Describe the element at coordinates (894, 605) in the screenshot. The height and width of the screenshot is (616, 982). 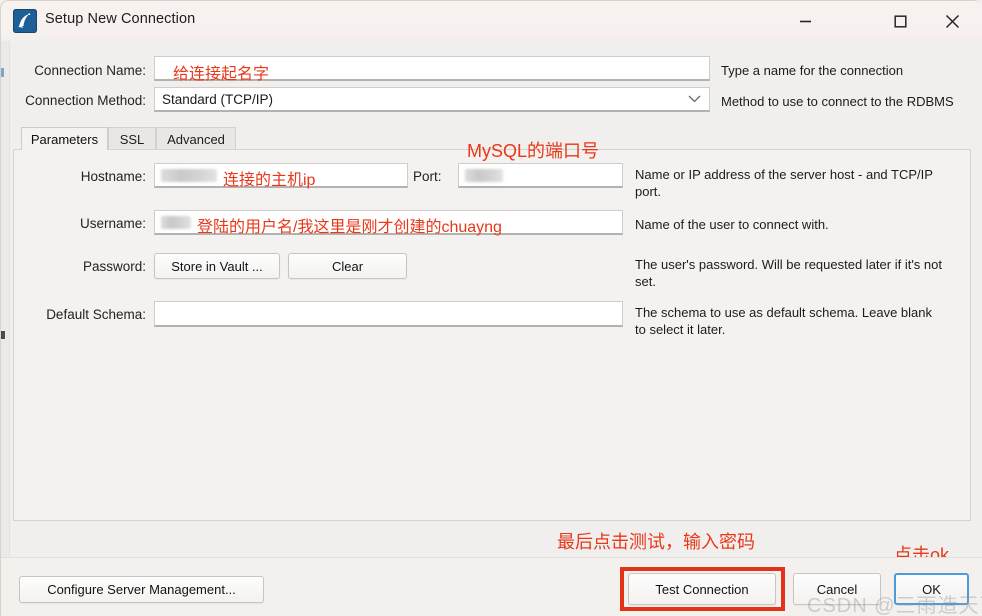
I see `csdn-watermark: CSDN @三雨造天下` at that location.